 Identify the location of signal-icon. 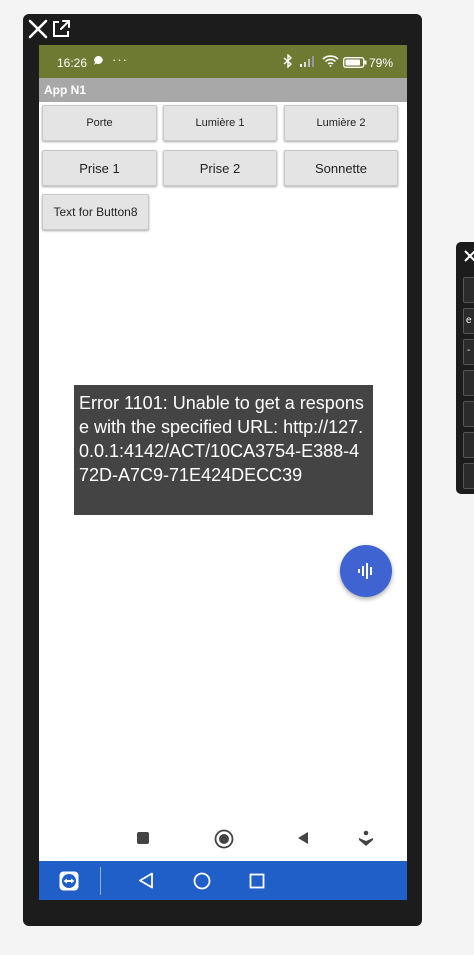
(308, 62).